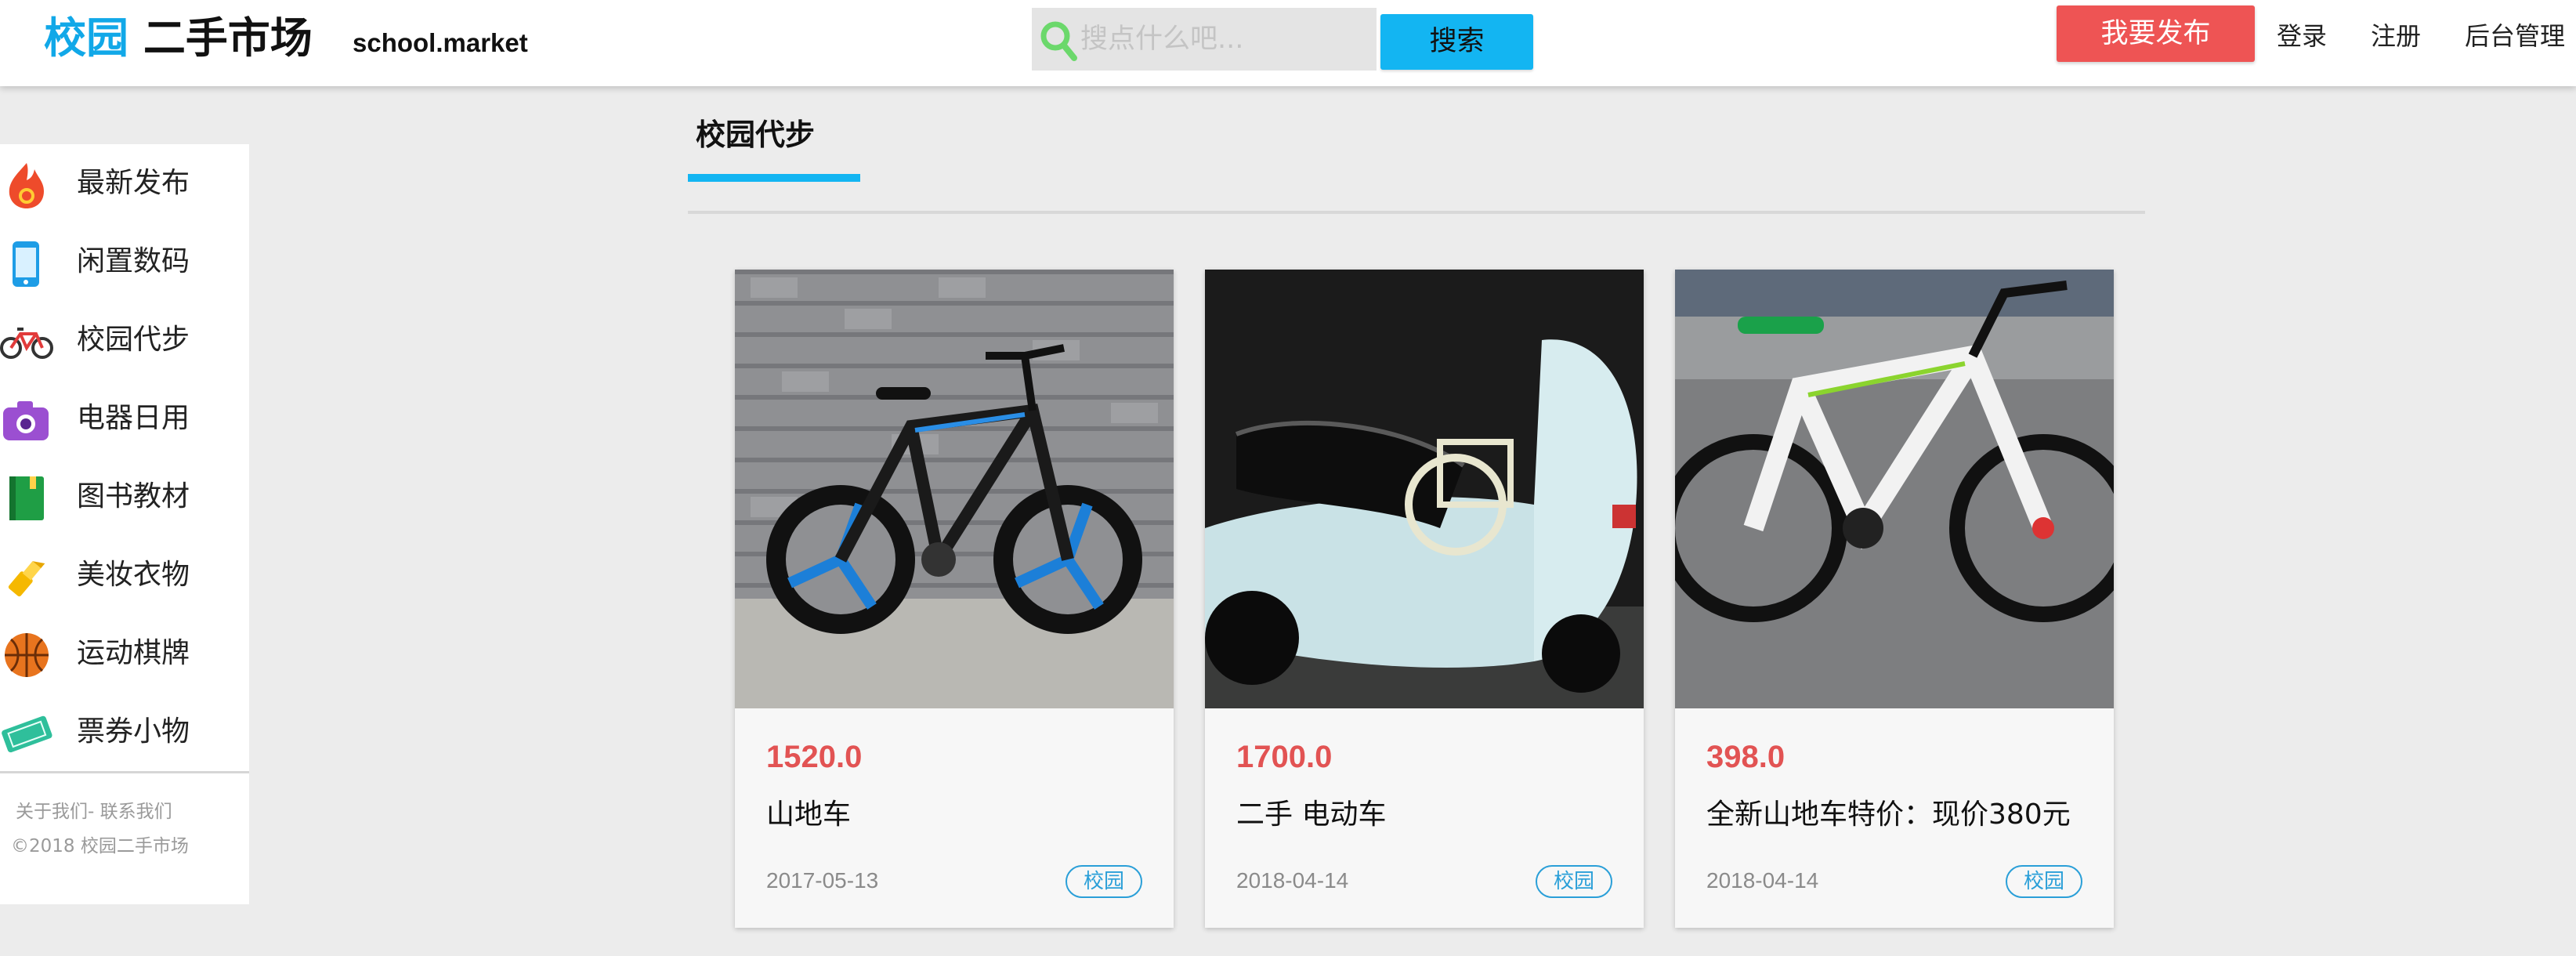  What do you see at coordinates (26, 498) in the screenshot?
I see `book-icon` at bounding box center [26, 498].